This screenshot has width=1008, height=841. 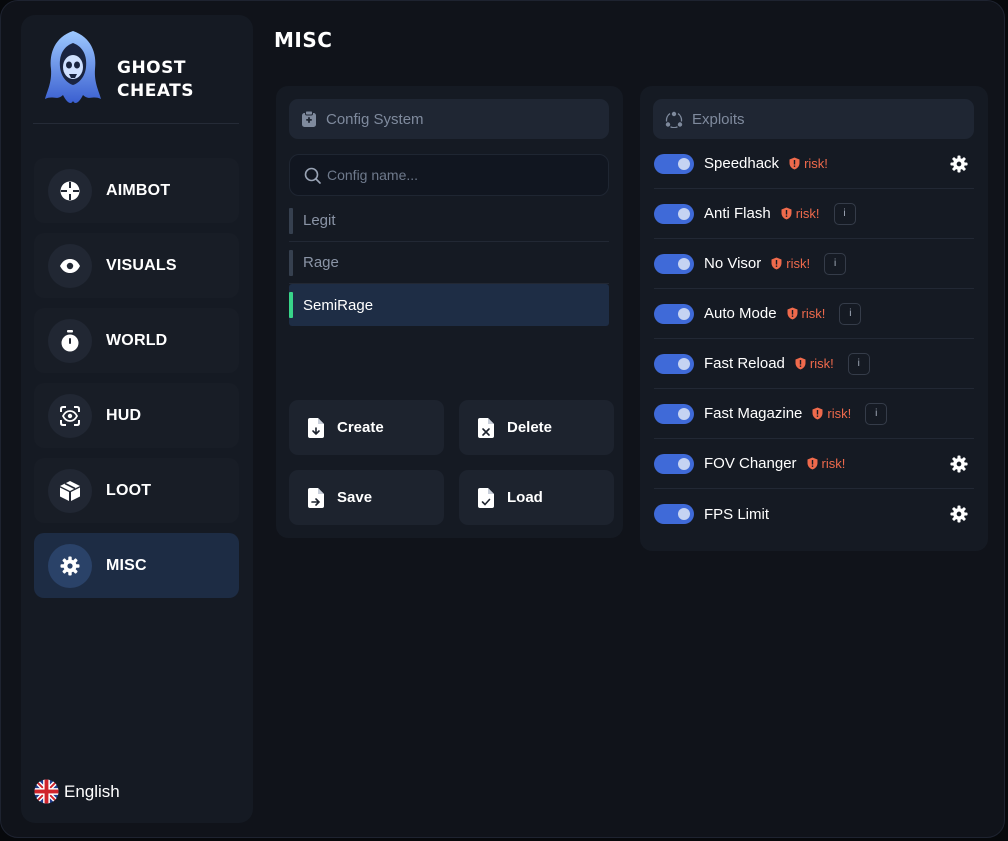 I want to click on exploit-name: Fast Reload, so click(x=744, y=363).